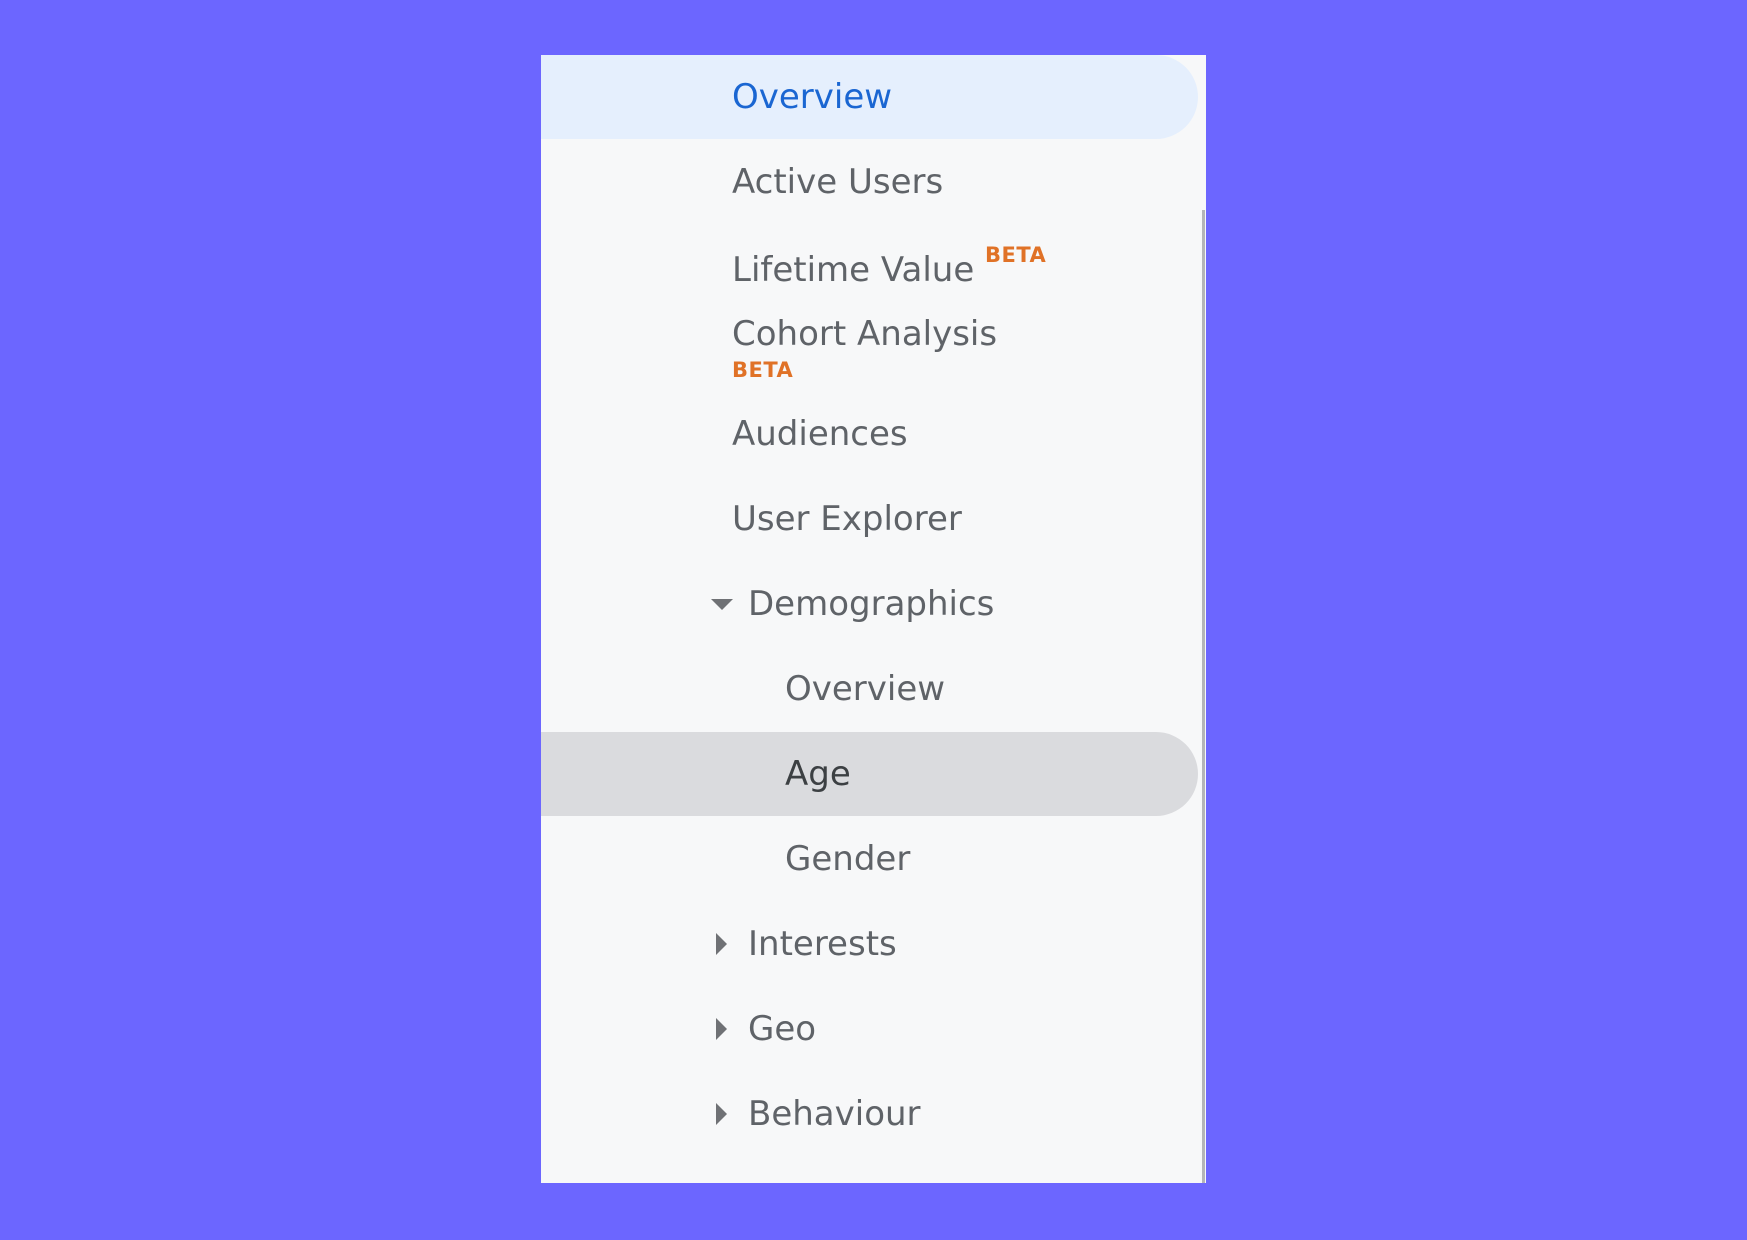  I want to click on nav-item-cohort-analysis: Cohort Analysis BETA, so click(869, 352).